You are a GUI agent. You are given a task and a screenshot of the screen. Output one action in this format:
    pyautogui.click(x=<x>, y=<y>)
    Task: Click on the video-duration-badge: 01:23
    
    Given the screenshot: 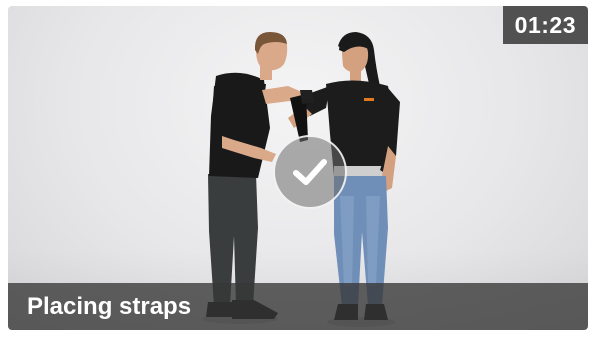 What is the action you would take?
    pyautogui.click(x=545, y=25)
    